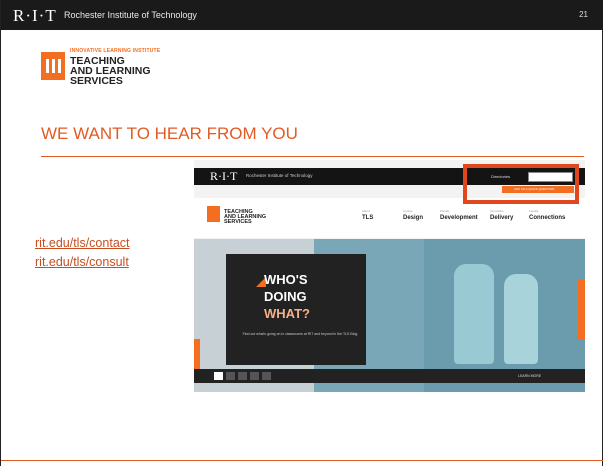  I want to click on website-rit-logo: R·I·T, so click(224, 176).